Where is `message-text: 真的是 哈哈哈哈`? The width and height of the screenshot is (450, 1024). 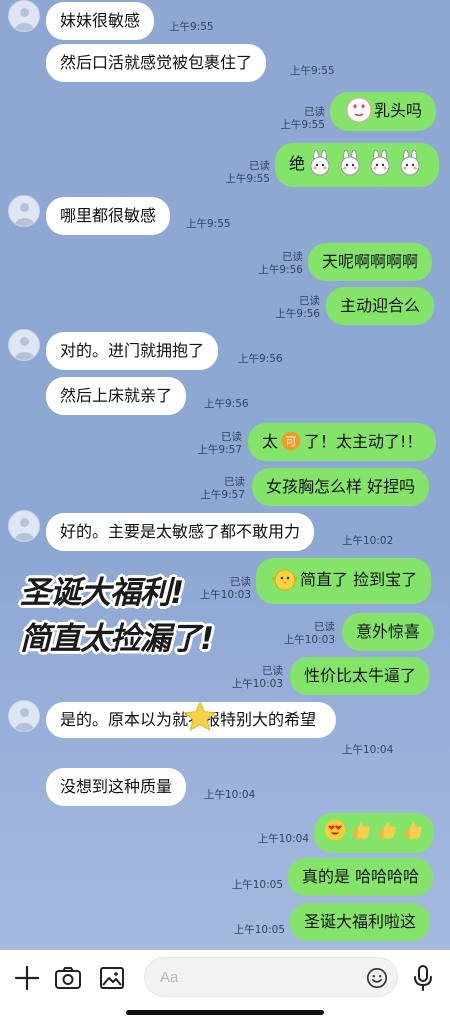 message-text: 真的是 哈哈哈哈 is located at coordinates (361, 876).